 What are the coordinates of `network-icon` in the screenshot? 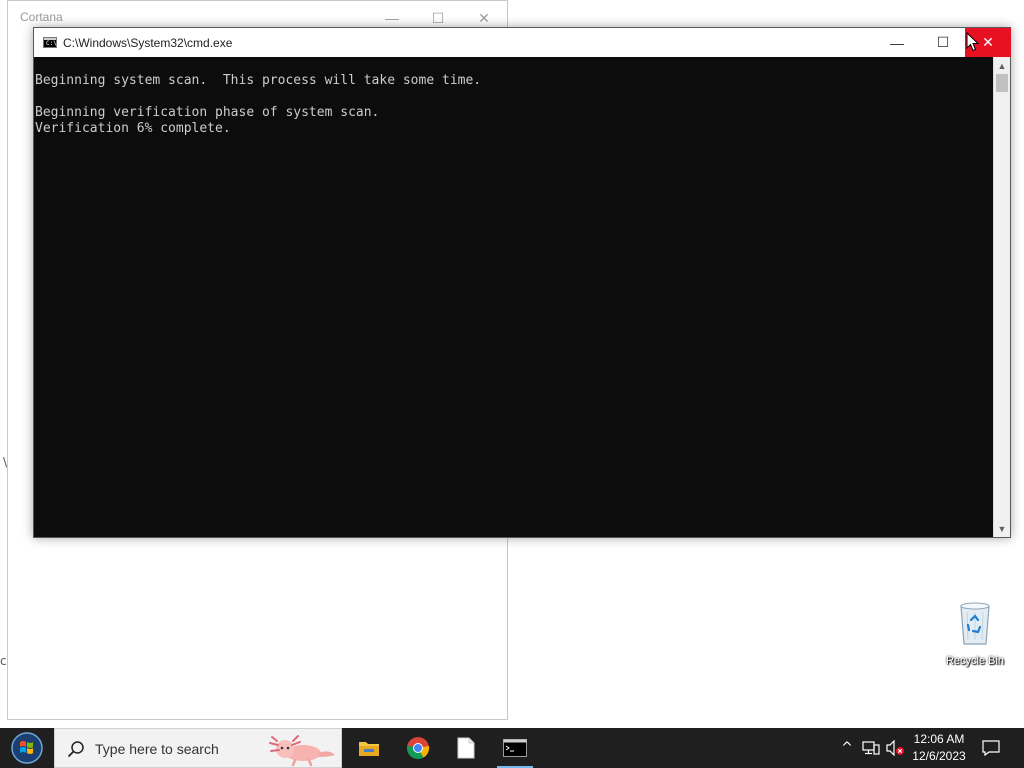 It's located at (871, 748).